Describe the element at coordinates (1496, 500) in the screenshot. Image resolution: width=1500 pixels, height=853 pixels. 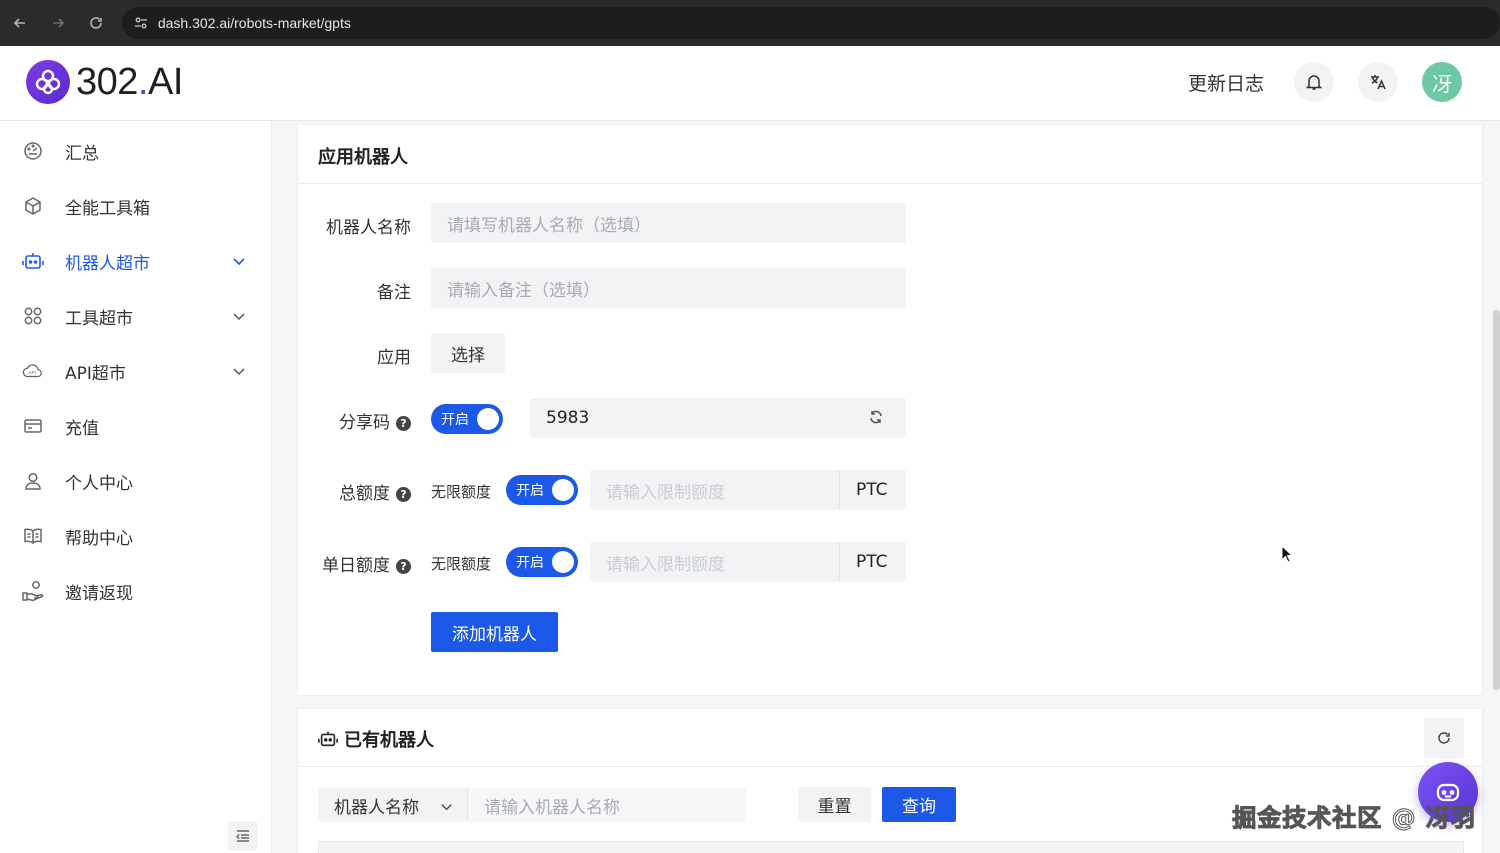
I see `scrollbar` at that location.